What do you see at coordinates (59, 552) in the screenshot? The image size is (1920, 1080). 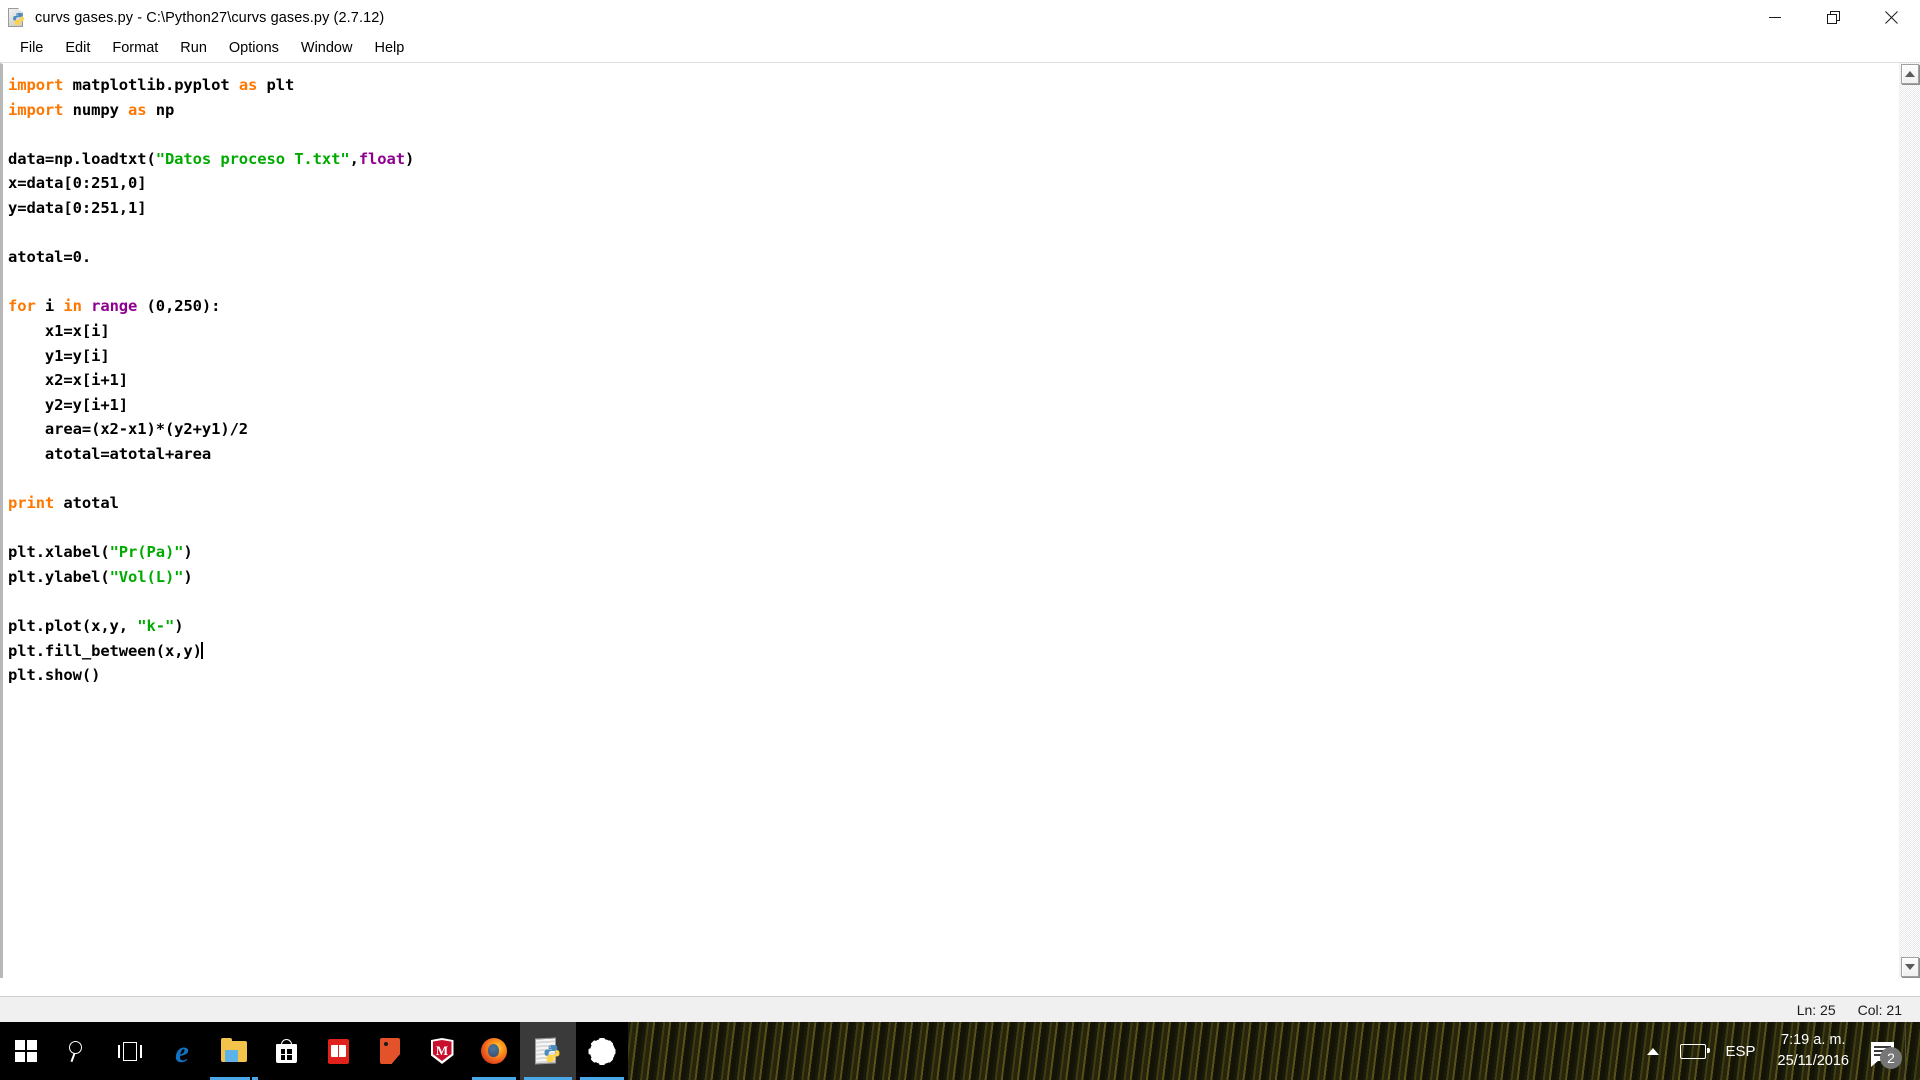 I see `code-token: plt.xlabel(` at bounding box center [59, 552].